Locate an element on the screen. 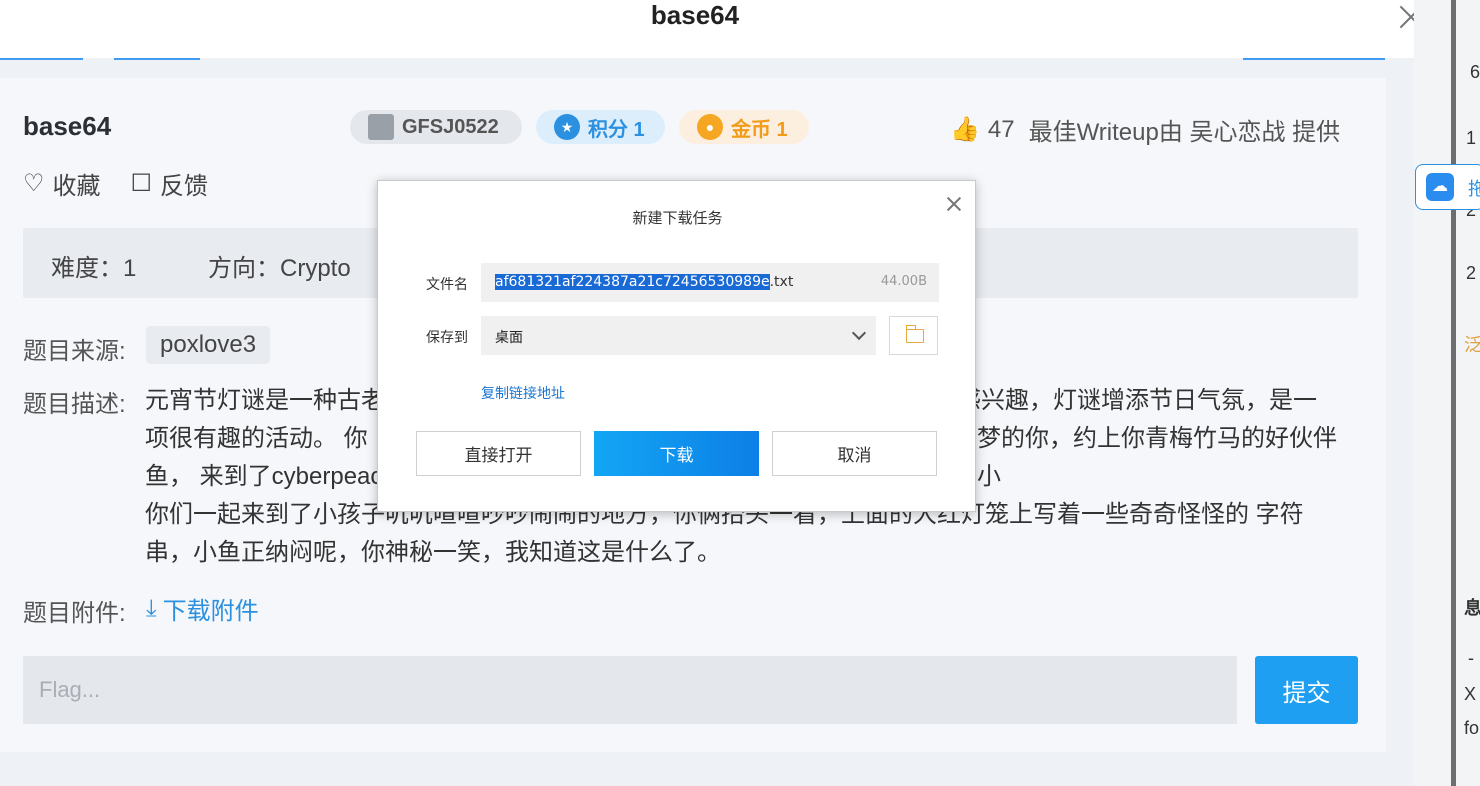 The width and height of the screenshot is (1480, 786). likes-count: 47 is located at coordinates (1001, 129).